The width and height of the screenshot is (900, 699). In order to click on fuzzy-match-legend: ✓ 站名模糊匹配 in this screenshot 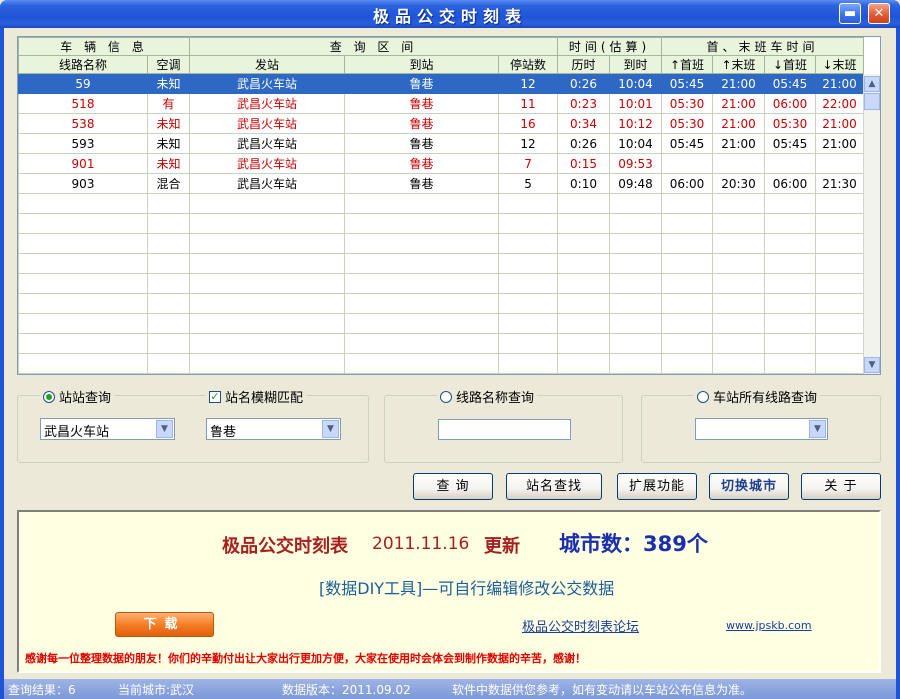, I will do `click(256, 396)`.